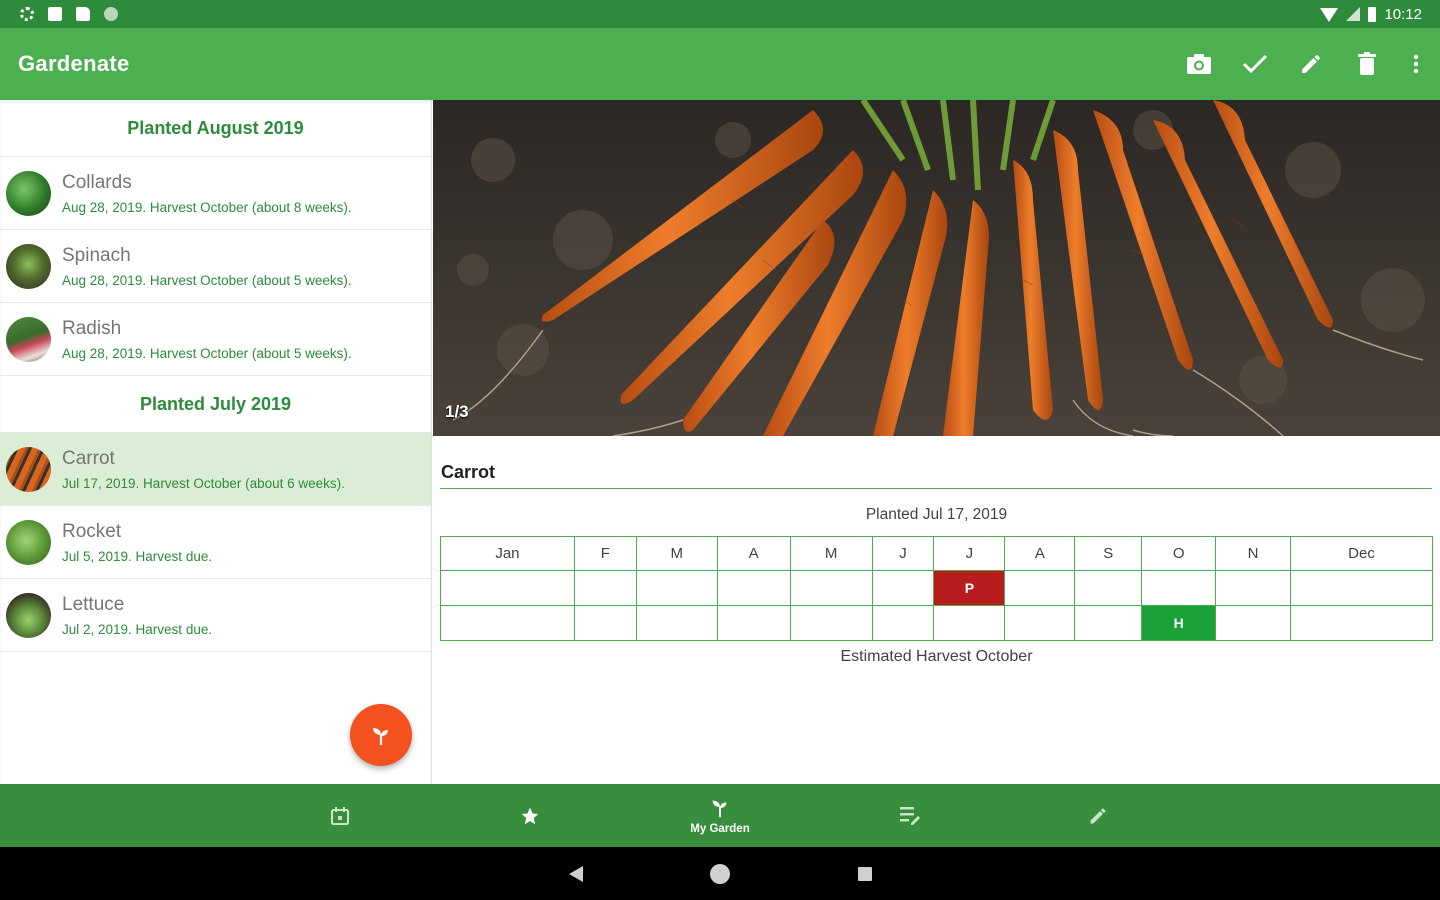 Image resolution: width=1440 pixels, height=900 pixels. What do you see at coordinates (1179, 553) in the screenshot?
I see `month-header: O` at bounding box center [1179, 553].